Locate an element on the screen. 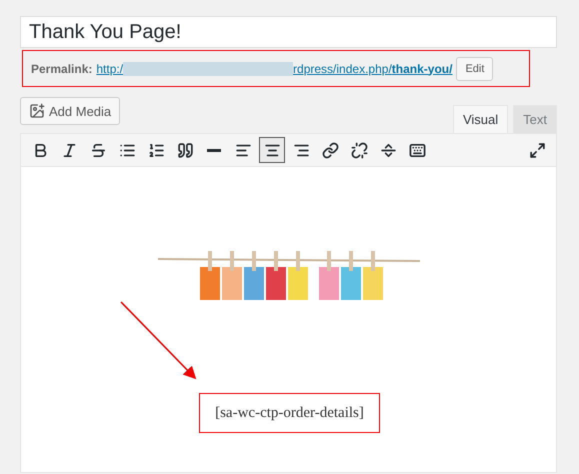  media-icon is located at coordinates (37, 111).